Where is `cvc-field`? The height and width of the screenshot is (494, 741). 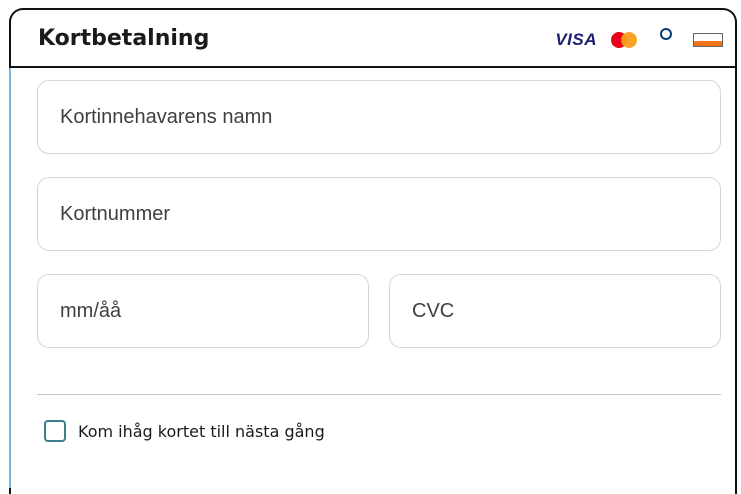
cvc-field is located at coordinates (555, 311).